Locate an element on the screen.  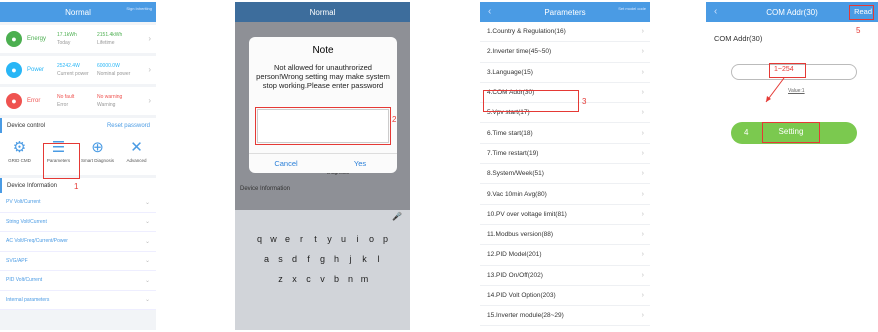
key: c is located at coordinates (309, 279).